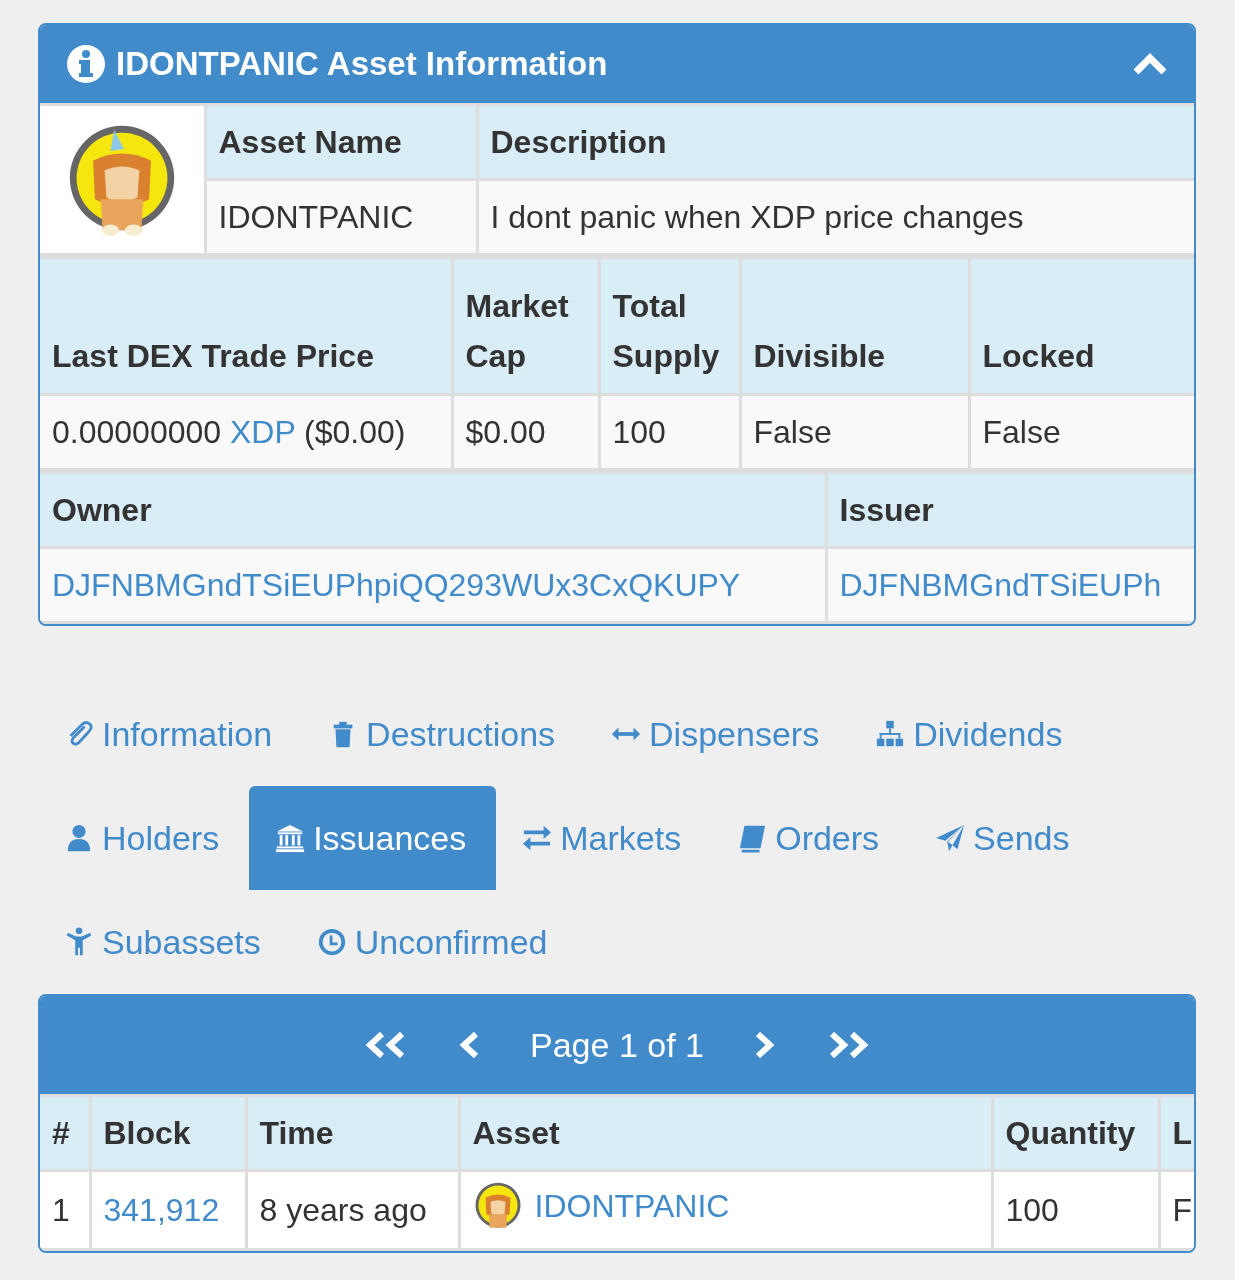 This screenshot has width=1235, height=1280. I want to click on column-header: Quantity, so click(1075, 1133).